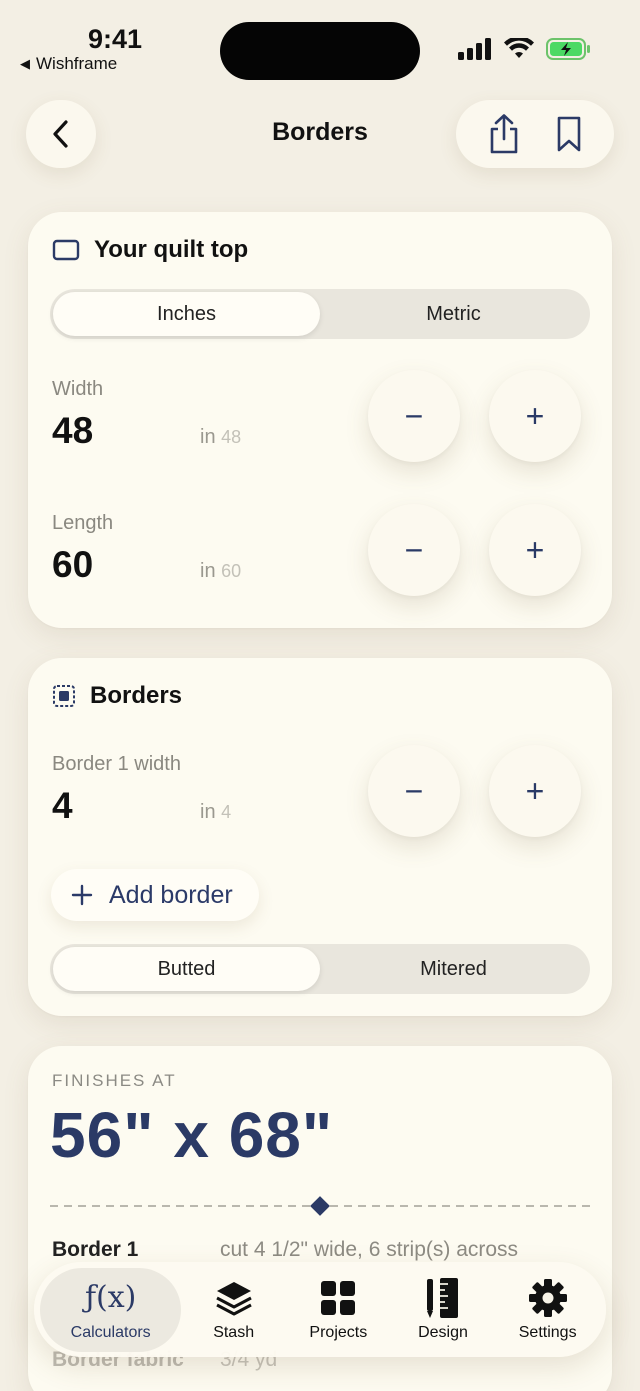 The width and height of the screenshot is (640, 1391). What do you see at coordinates (66, 250) in the screenshot?
I see `rectangle-icon` at bounding box center [66, 250].